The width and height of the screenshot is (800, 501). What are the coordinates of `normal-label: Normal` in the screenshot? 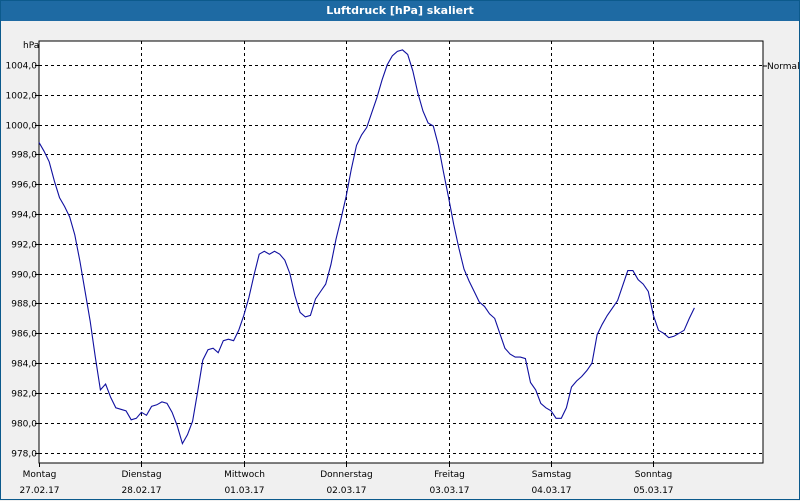 It's located at (783, 67).